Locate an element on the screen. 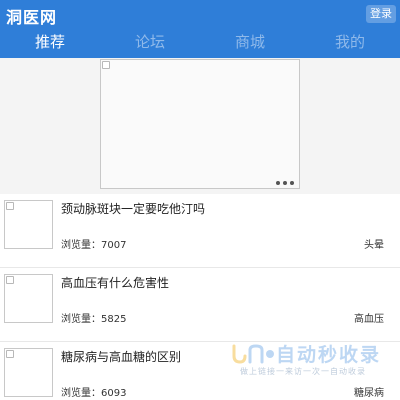 This screenshot has height=400, width=400. article-title: 高血压有什么危害性 is located at coordinates (115, 282).